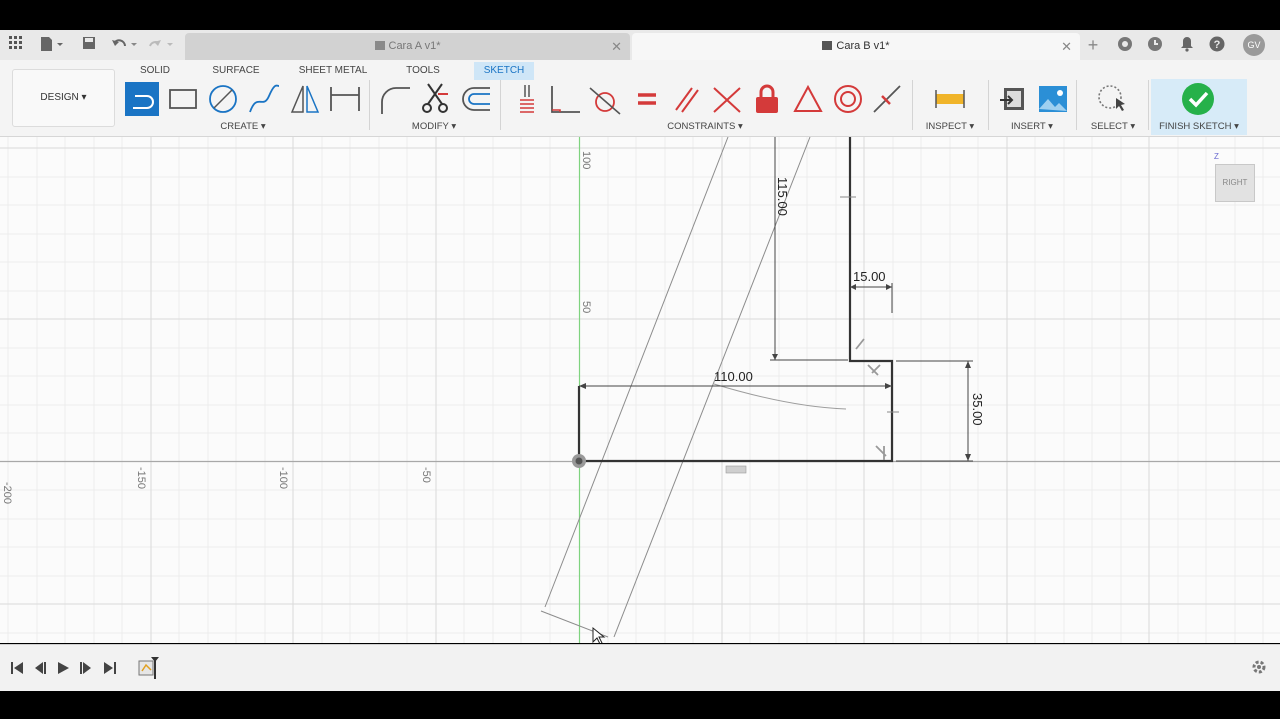 Image resolution: width=1280 pixels, height=719 pixels. What do you see at coordinates (161, 45) in the screenshot?
I see `redo-icon` at bounding box center [161, 45].